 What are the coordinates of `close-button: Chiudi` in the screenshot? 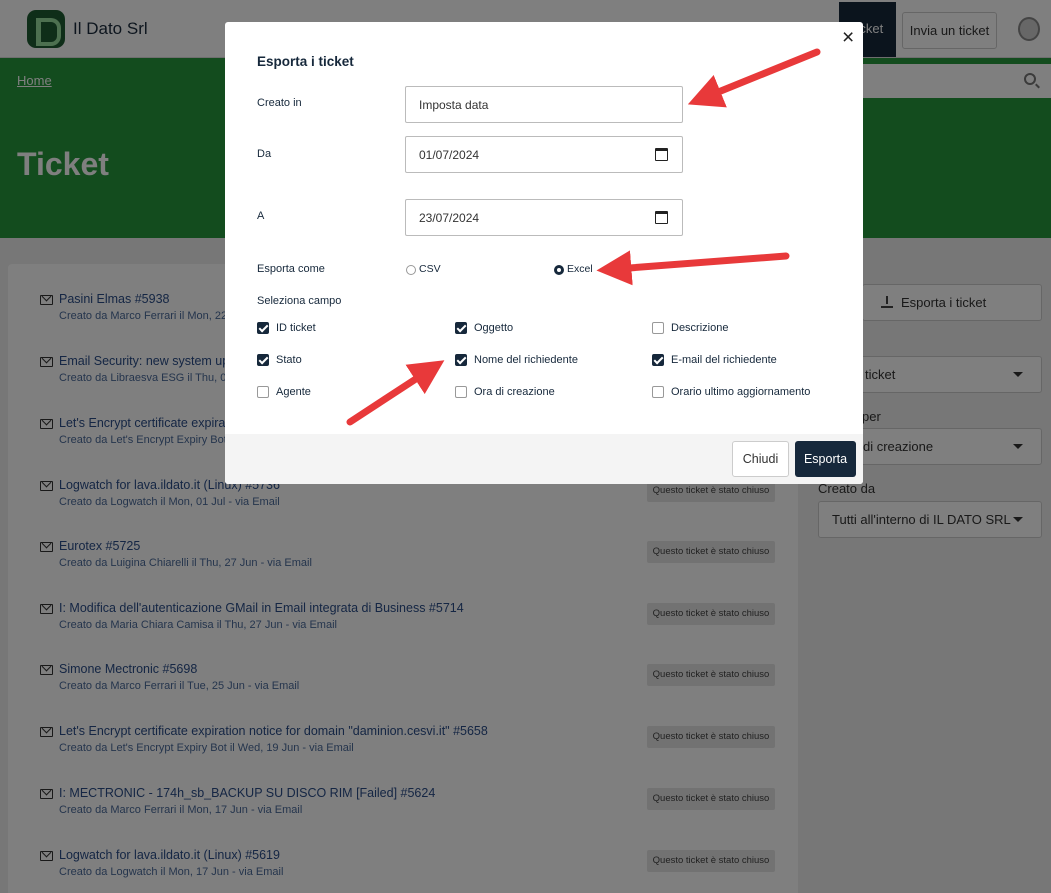 It's located at (760, 459).